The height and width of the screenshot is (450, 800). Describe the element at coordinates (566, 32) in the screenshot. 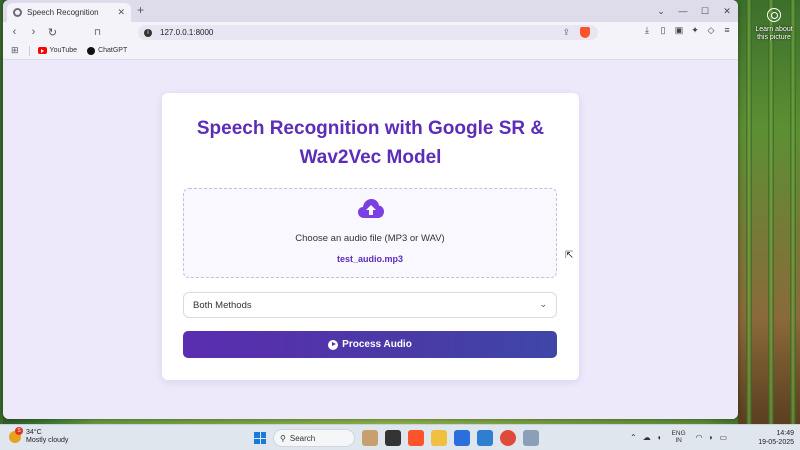

I see `share-icon: ⇪` at that location.